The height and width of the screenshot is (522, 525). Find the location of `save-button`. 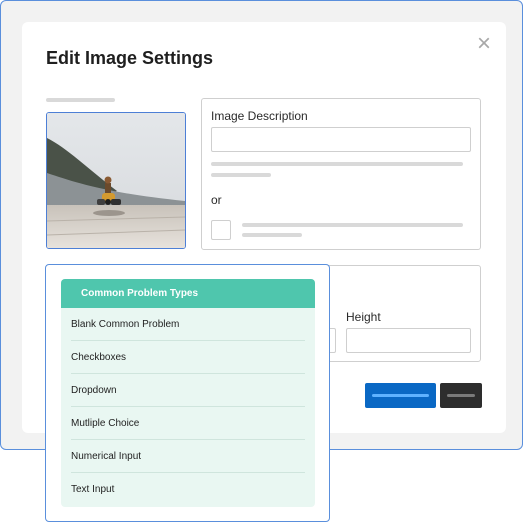

save-button is located at coordinates (400, 395).